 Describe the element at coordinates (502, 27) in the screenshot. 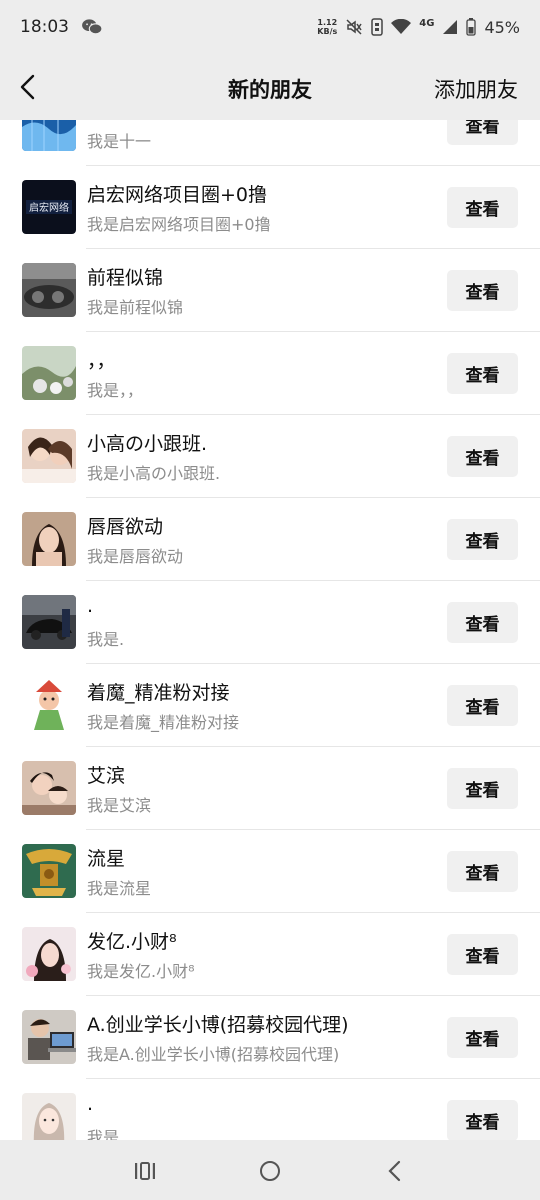

I see `battery-percent: 45%` at that location.